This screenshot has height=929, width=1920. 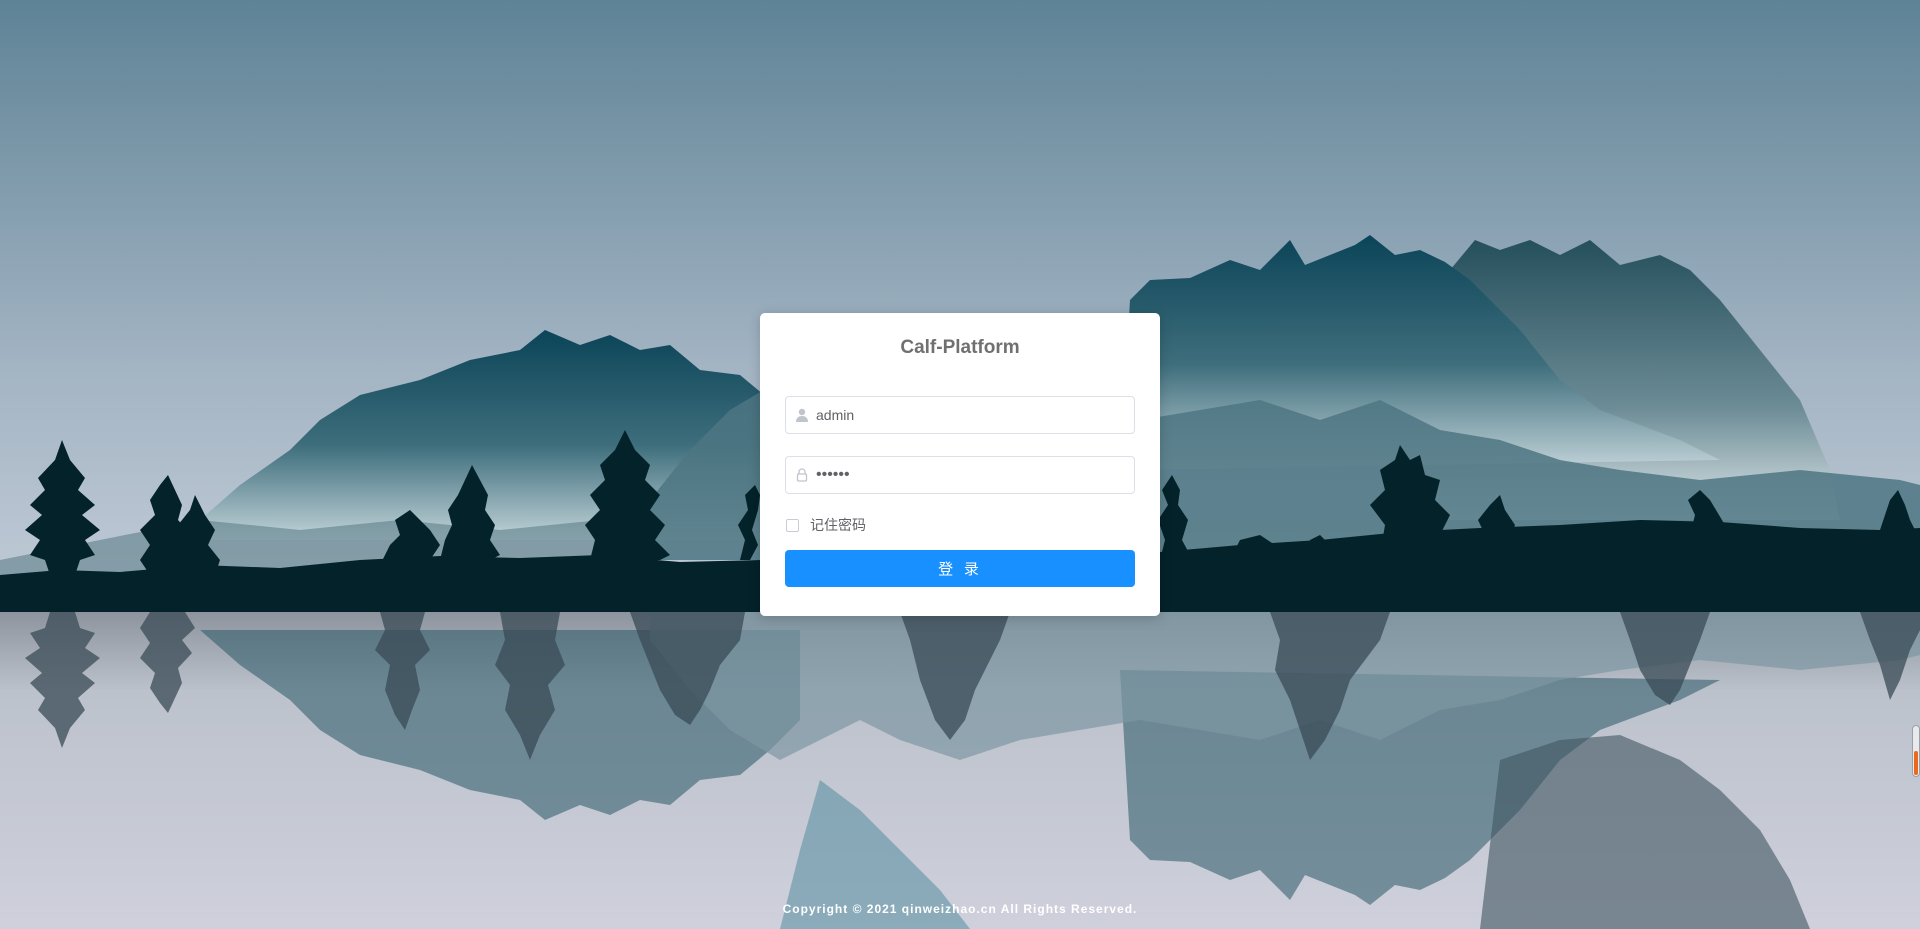 What do you see at coordinates (1916, 763) in the screenshot?
I see `side-scroll-fill` at bounding box center [1916, 763].